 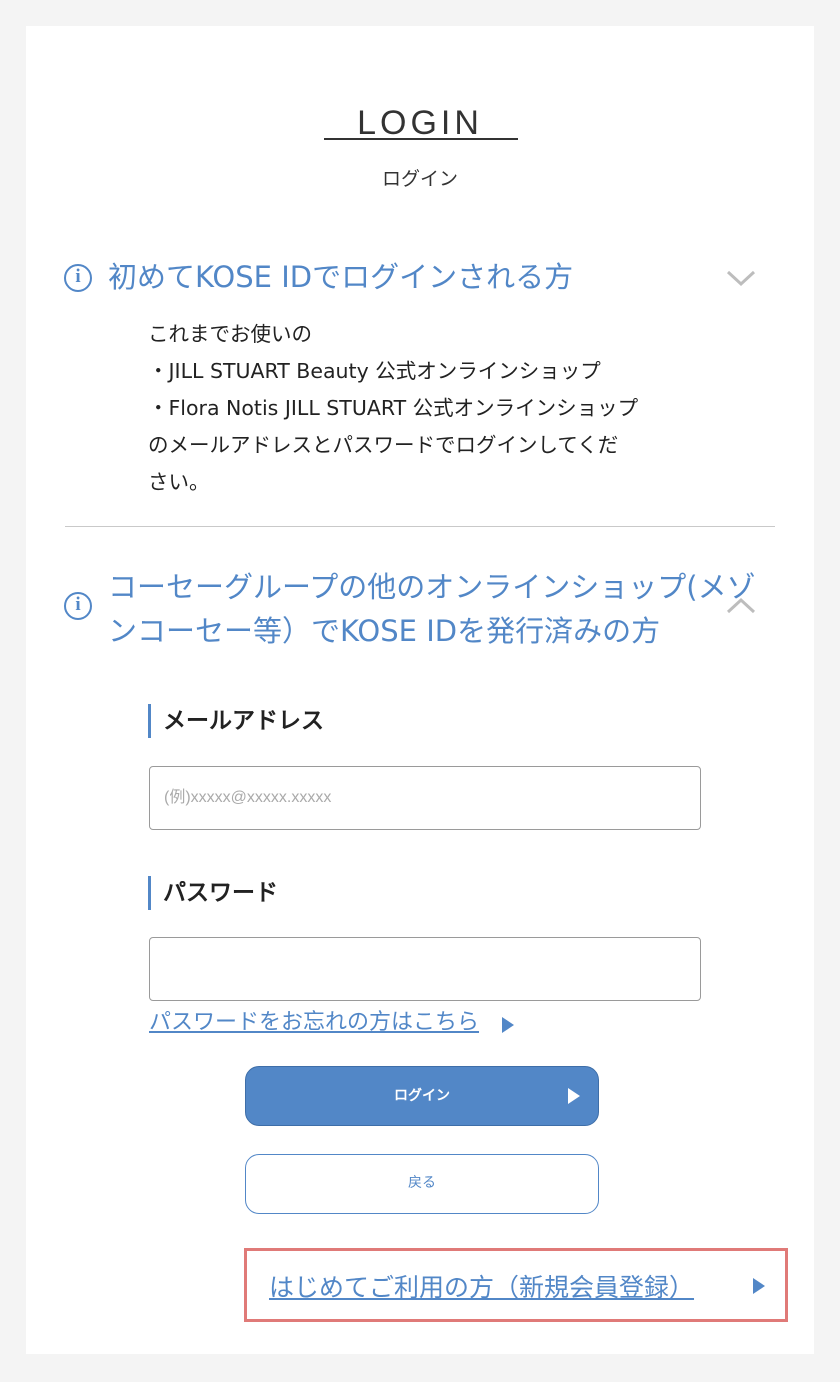 I want to click on description-line: のメールアドレスとパスワードでログインしてくだ, so click(x=383, y=445).